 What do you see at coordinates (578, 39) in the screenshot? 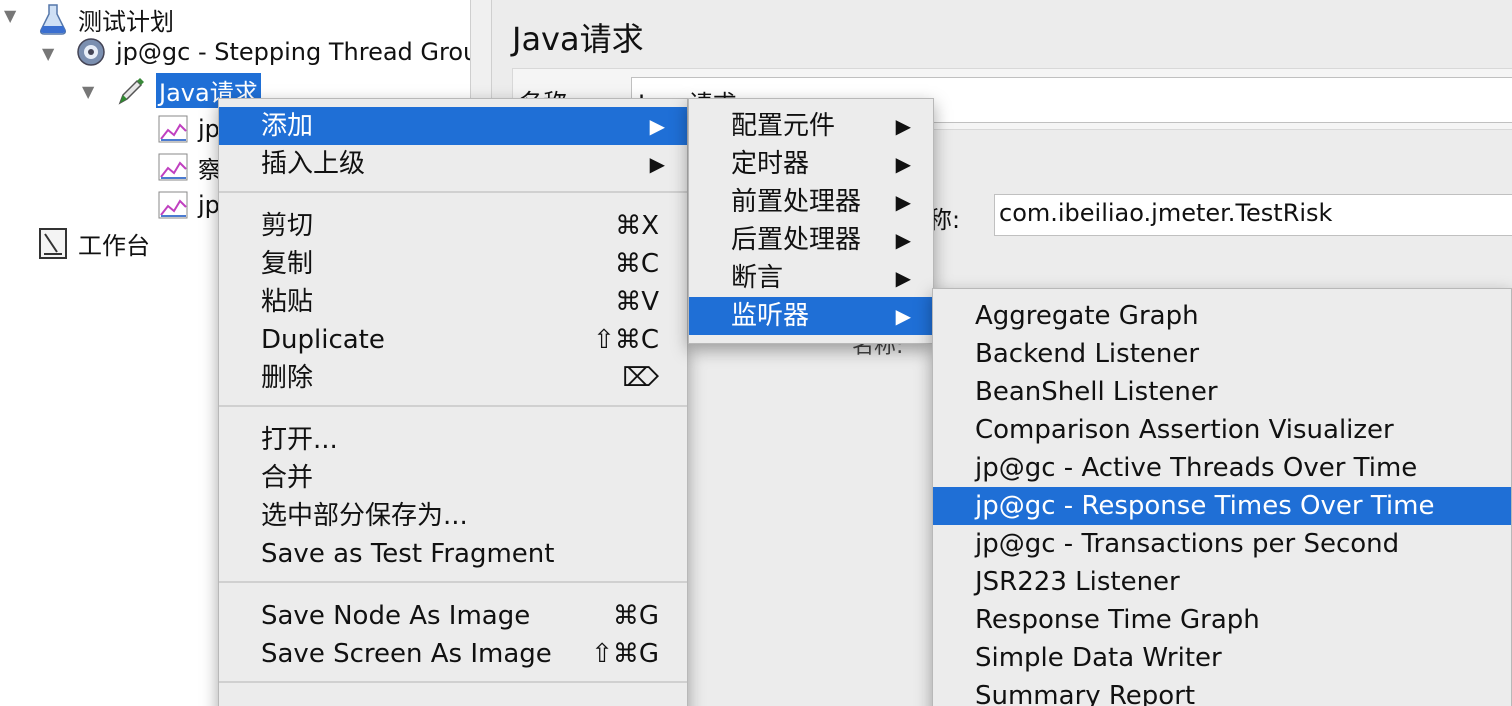
I see `panel-title: Java请求` at bounding box center [578, 39].